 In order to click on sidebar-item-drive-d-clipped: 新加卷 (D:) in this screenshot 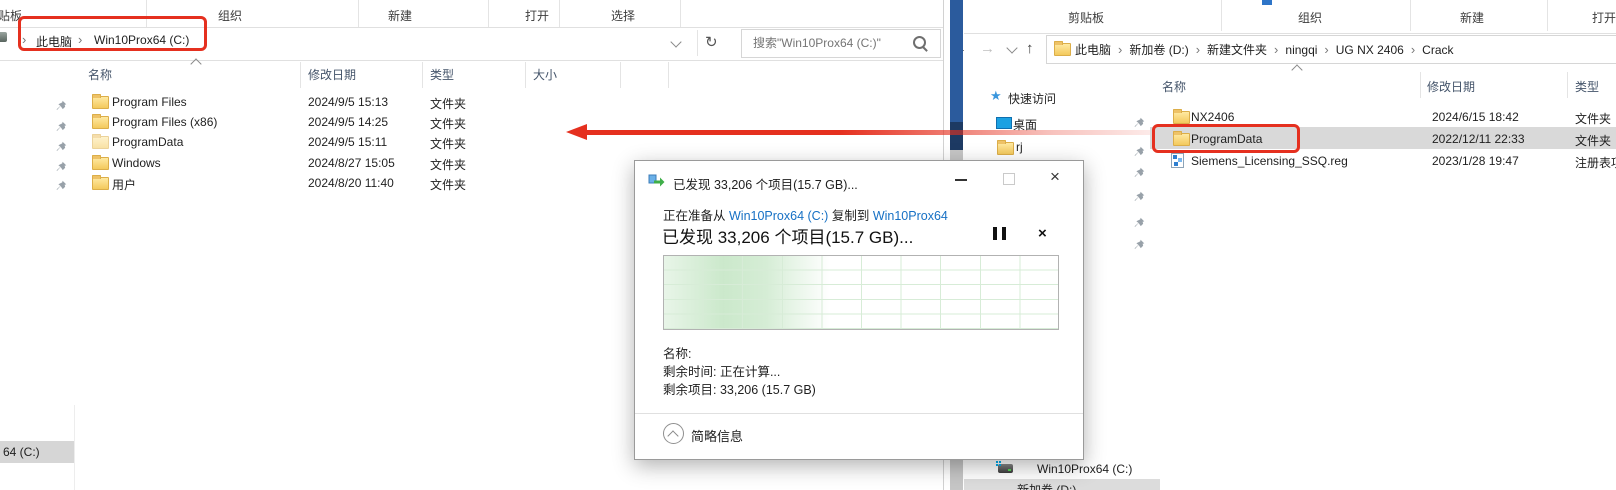, I will do `click(1062, 484)`.